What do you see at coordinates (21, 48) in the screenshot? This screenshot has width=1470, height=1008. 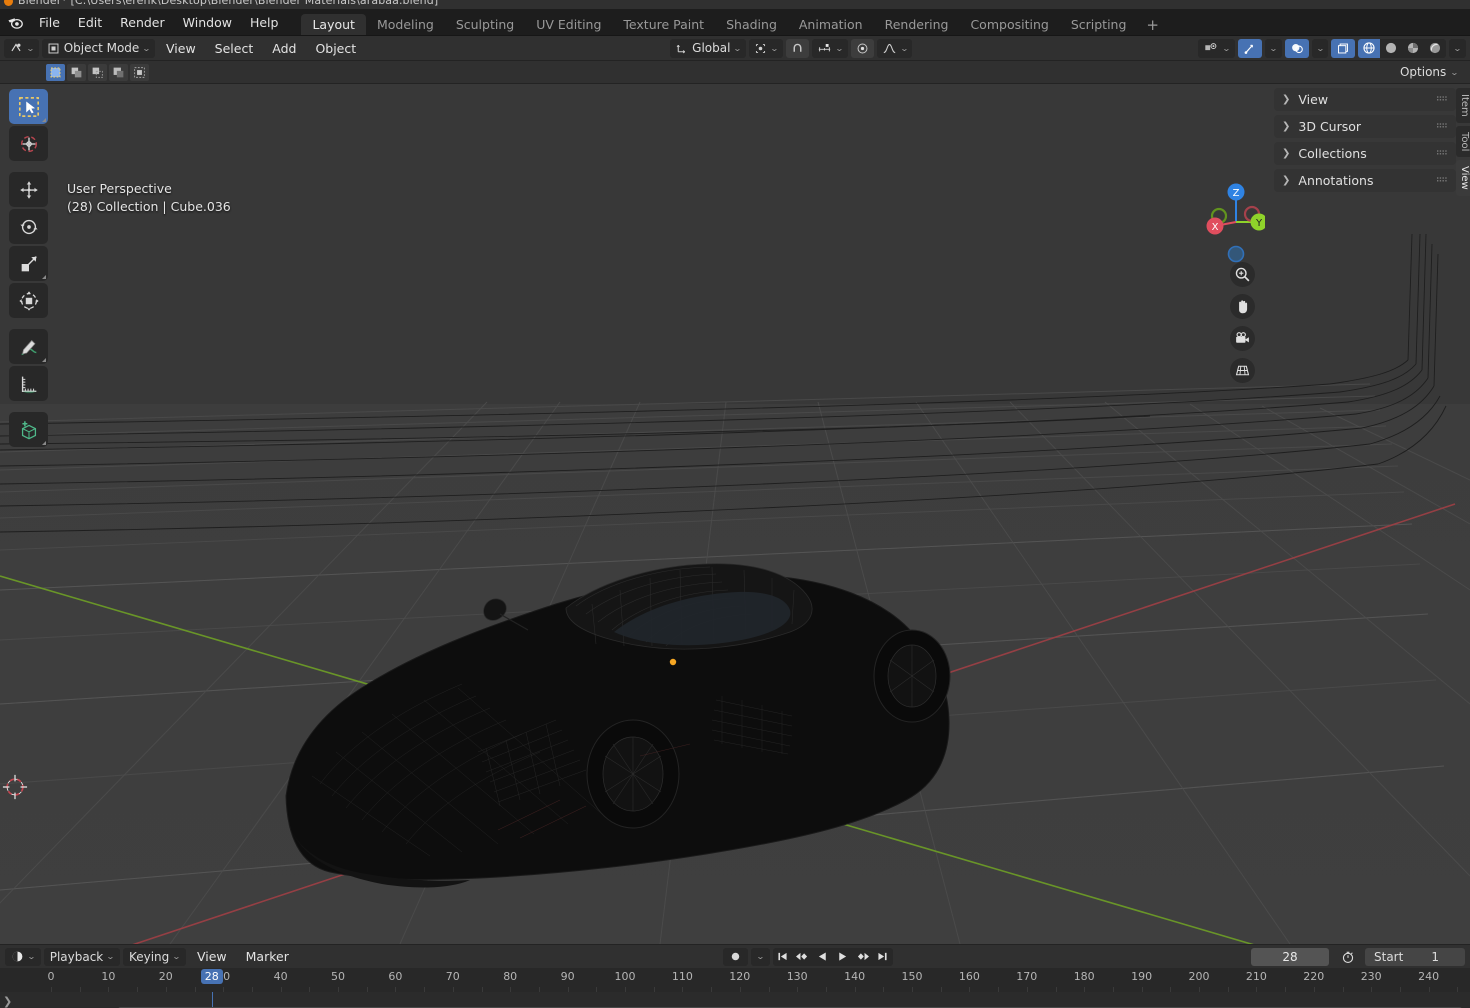 I see `editor-type-3dview-icon: ⌄` at bounding box center [21, 48].